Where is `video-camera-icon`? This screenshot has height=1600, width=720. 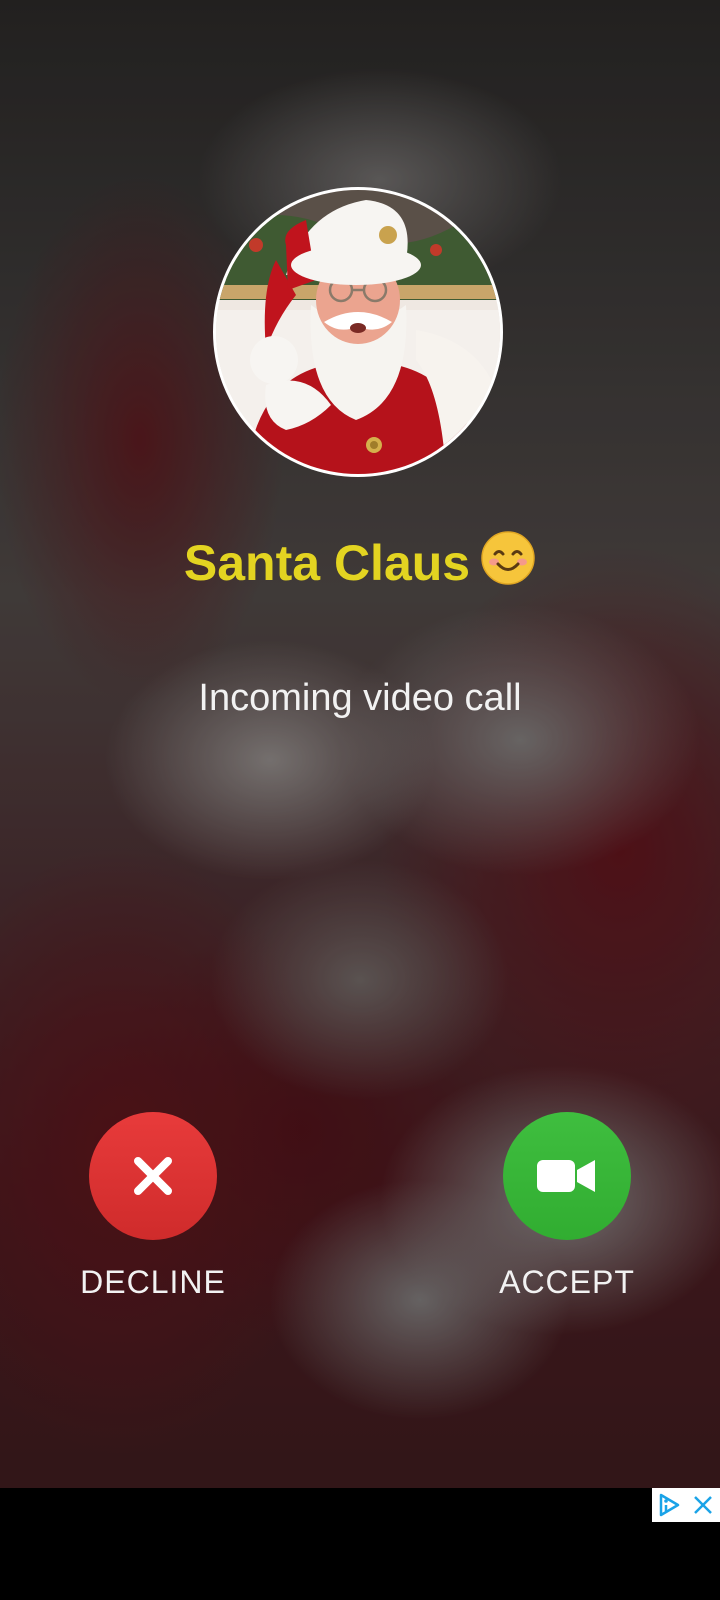
video-camera-icon is located at coordinates (566, 1176).